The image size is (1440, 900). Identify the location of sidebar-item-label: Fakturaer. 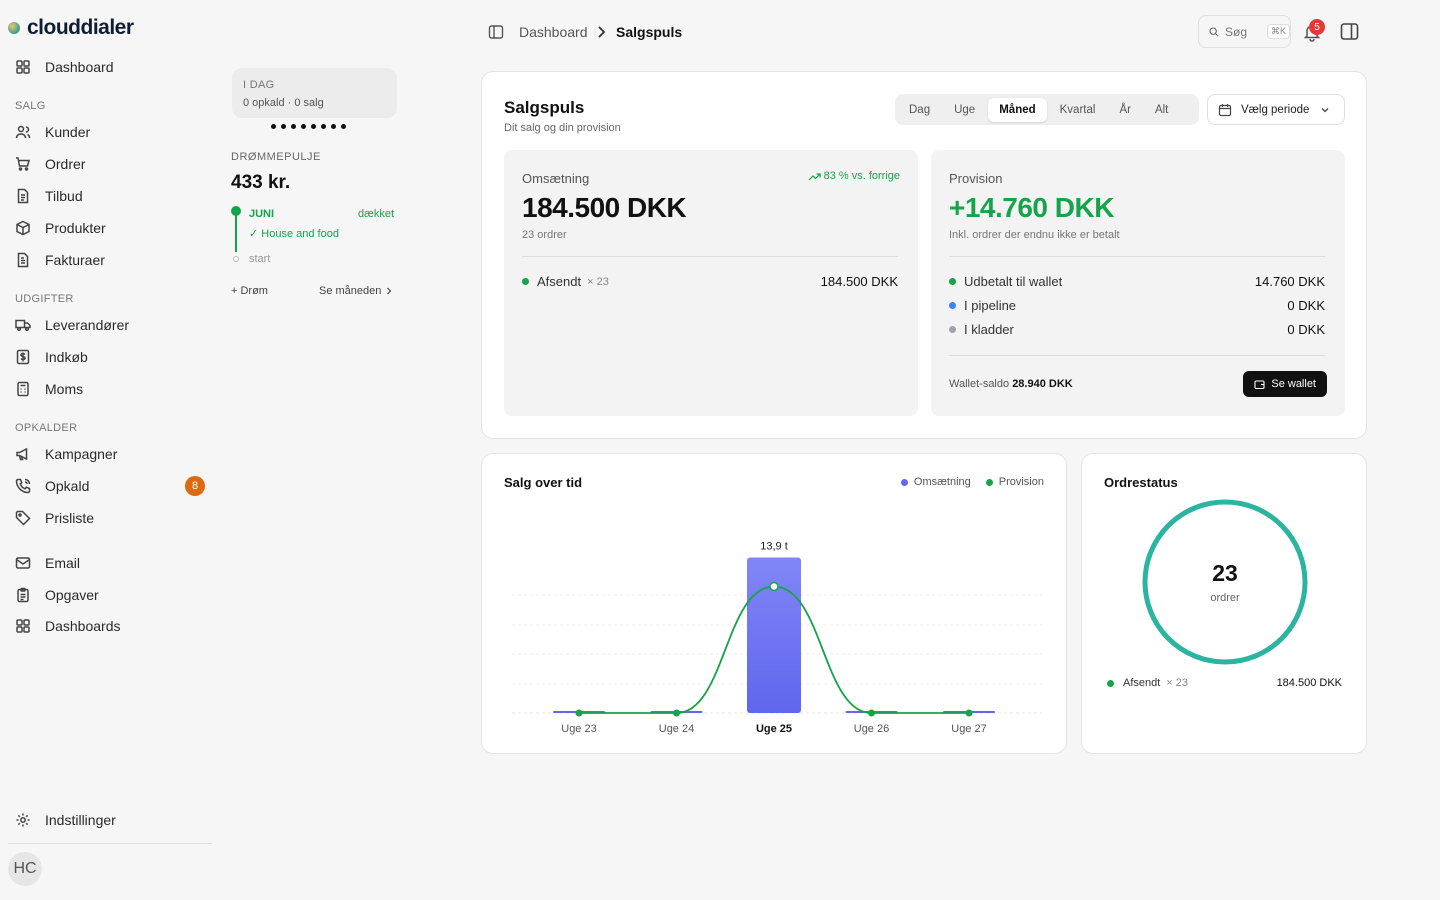
(75, 260).